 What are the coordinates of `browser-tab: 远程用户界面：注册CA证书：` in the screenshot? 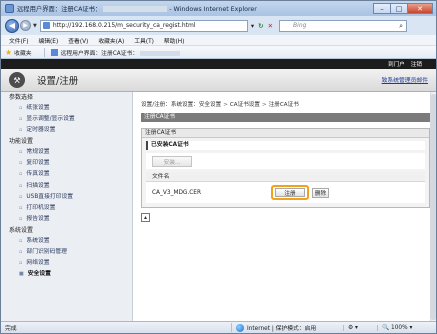 It's located at (121, 52).